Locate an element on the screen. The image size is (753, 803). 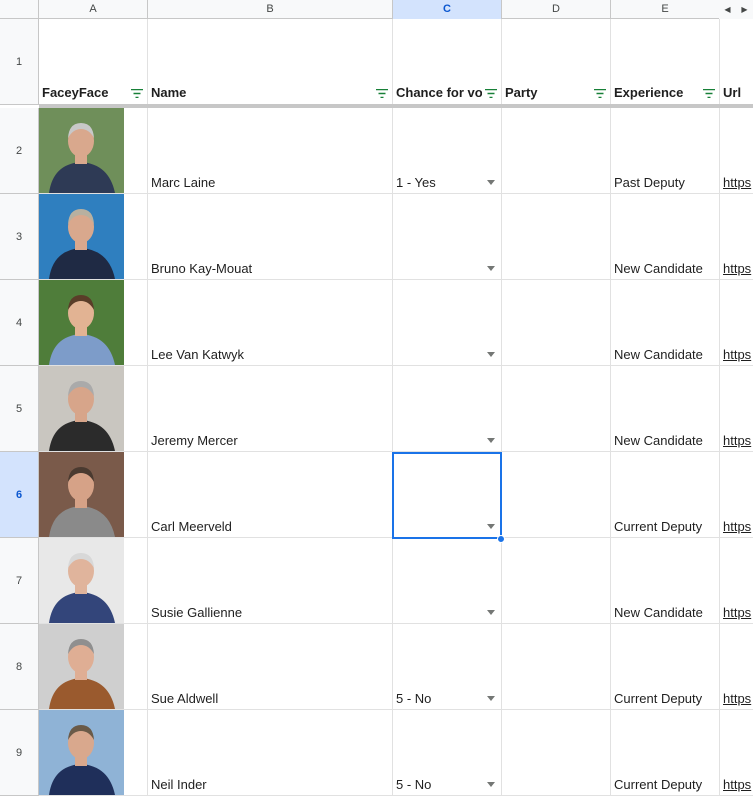
row-header-9: 9 is located at coordinates (19, 753).